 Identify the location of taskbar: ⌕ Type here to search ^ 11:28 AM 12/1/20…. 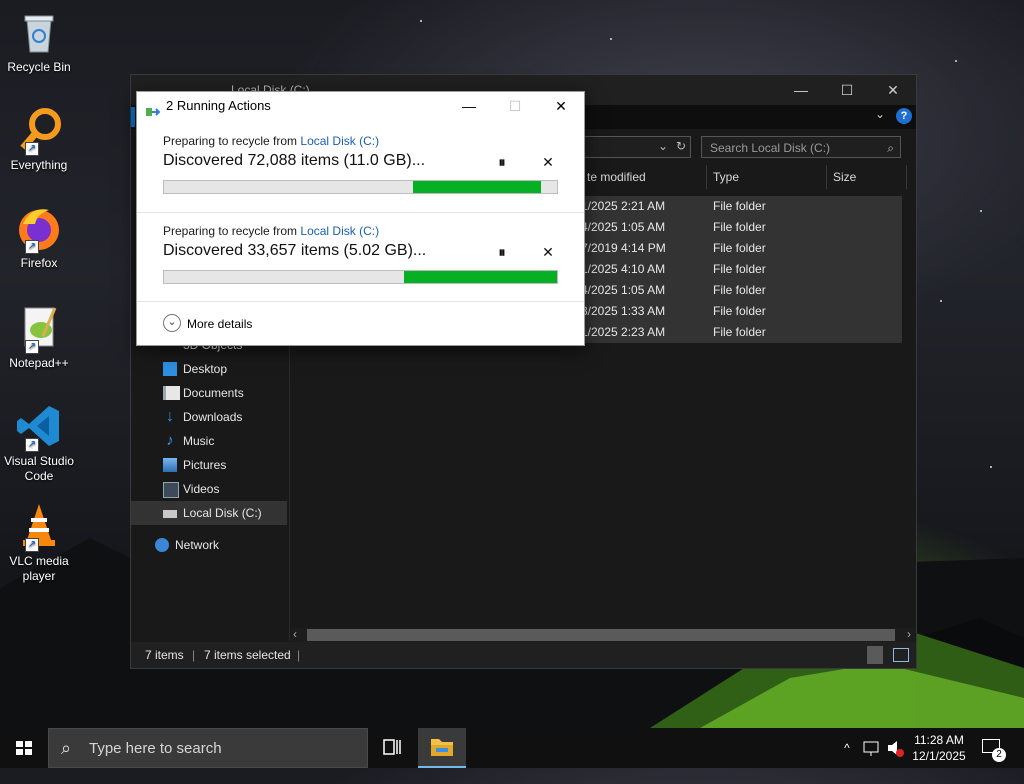
(512, 748).